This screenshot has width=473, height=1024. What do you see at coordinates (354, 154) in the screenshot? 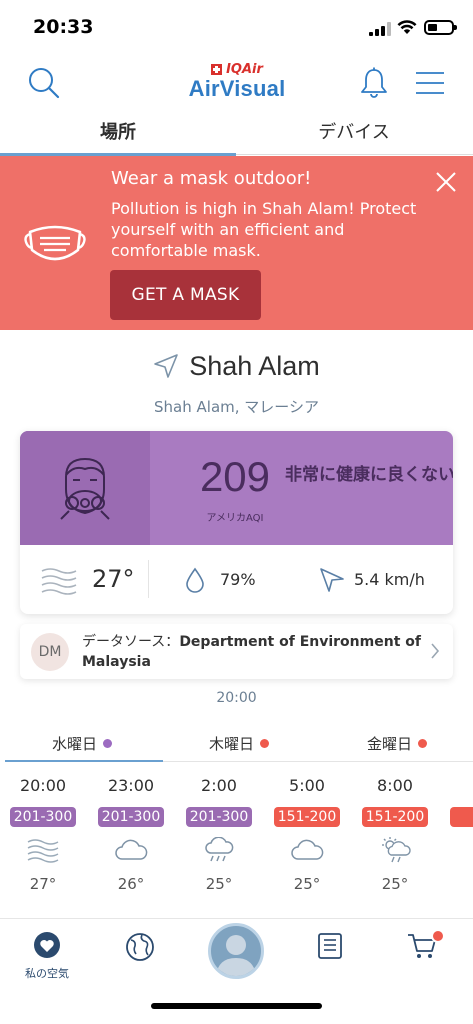
I see `tabs-divider` at bounding box center [354, 154].